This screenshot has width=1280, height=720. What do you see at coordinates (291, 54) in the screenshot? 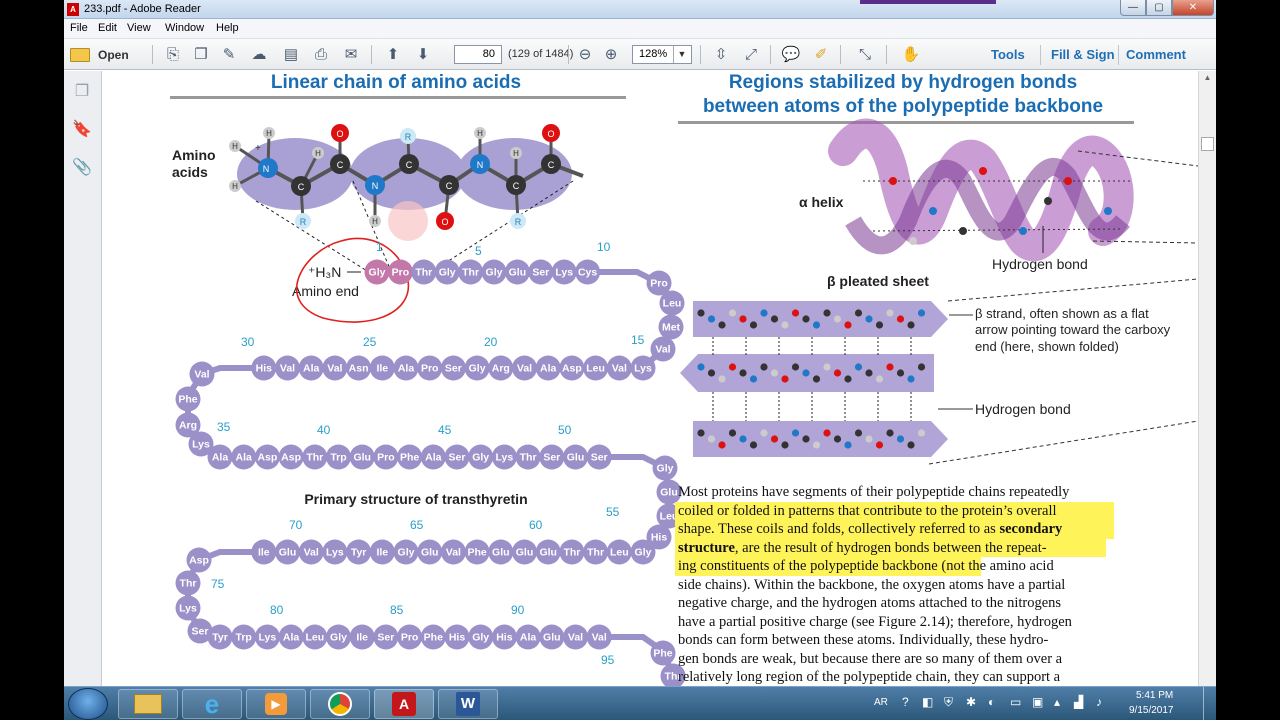
I see `save-icon: ▤` at bounding box center [291, 54].